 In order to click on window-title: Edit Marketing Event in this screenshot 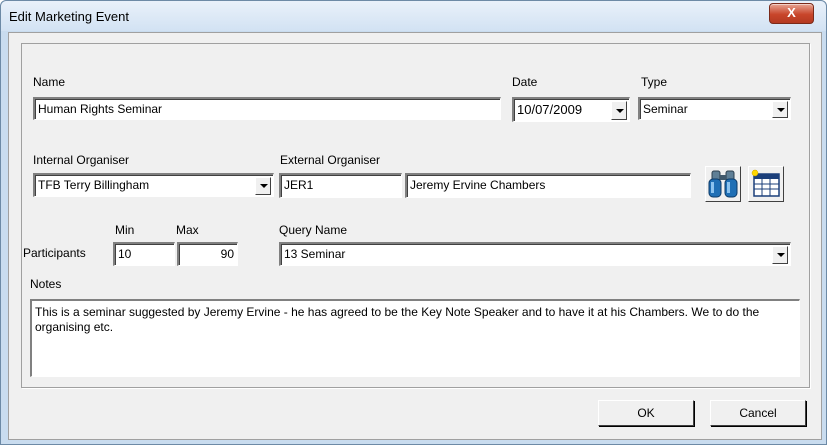, I will do `click(69, 16)`.